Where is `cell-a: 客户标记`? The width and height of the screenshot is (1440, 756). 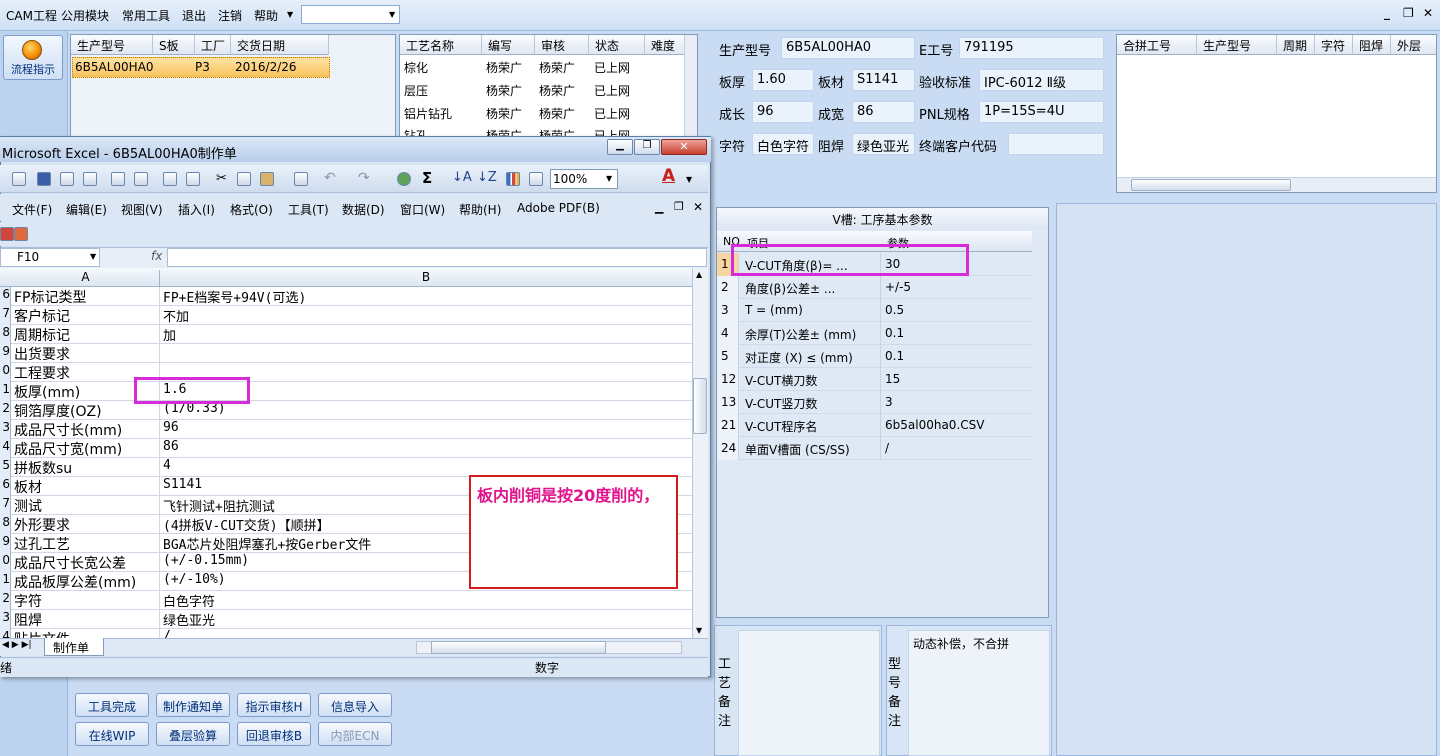
cell-a: 客户标记 is located at coordinates (86, 315).